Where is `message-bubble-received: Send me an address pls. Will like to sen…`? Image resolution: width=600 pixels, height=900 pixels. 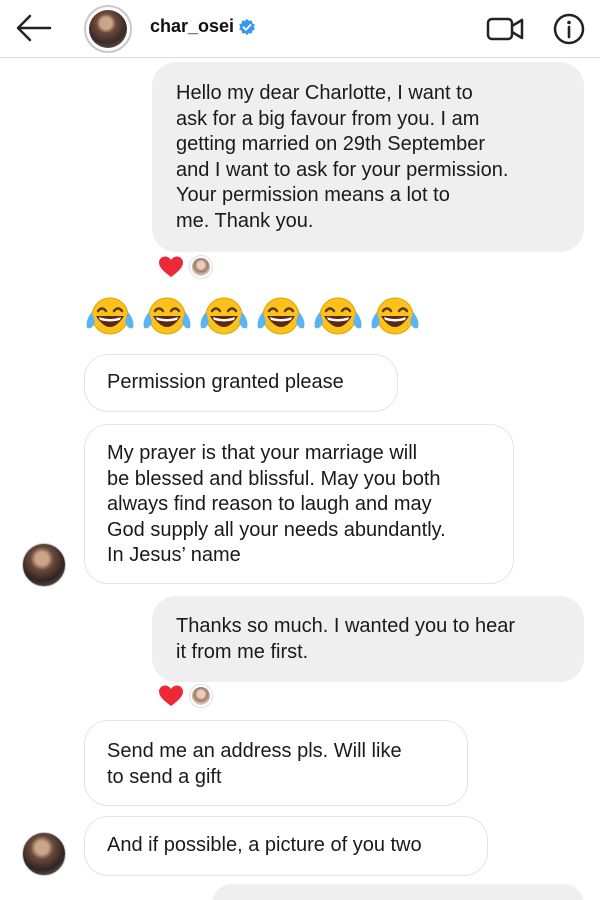 message-bubble-received: Send me an address pls. Will like to sen… is located at coordinates (276, 763).